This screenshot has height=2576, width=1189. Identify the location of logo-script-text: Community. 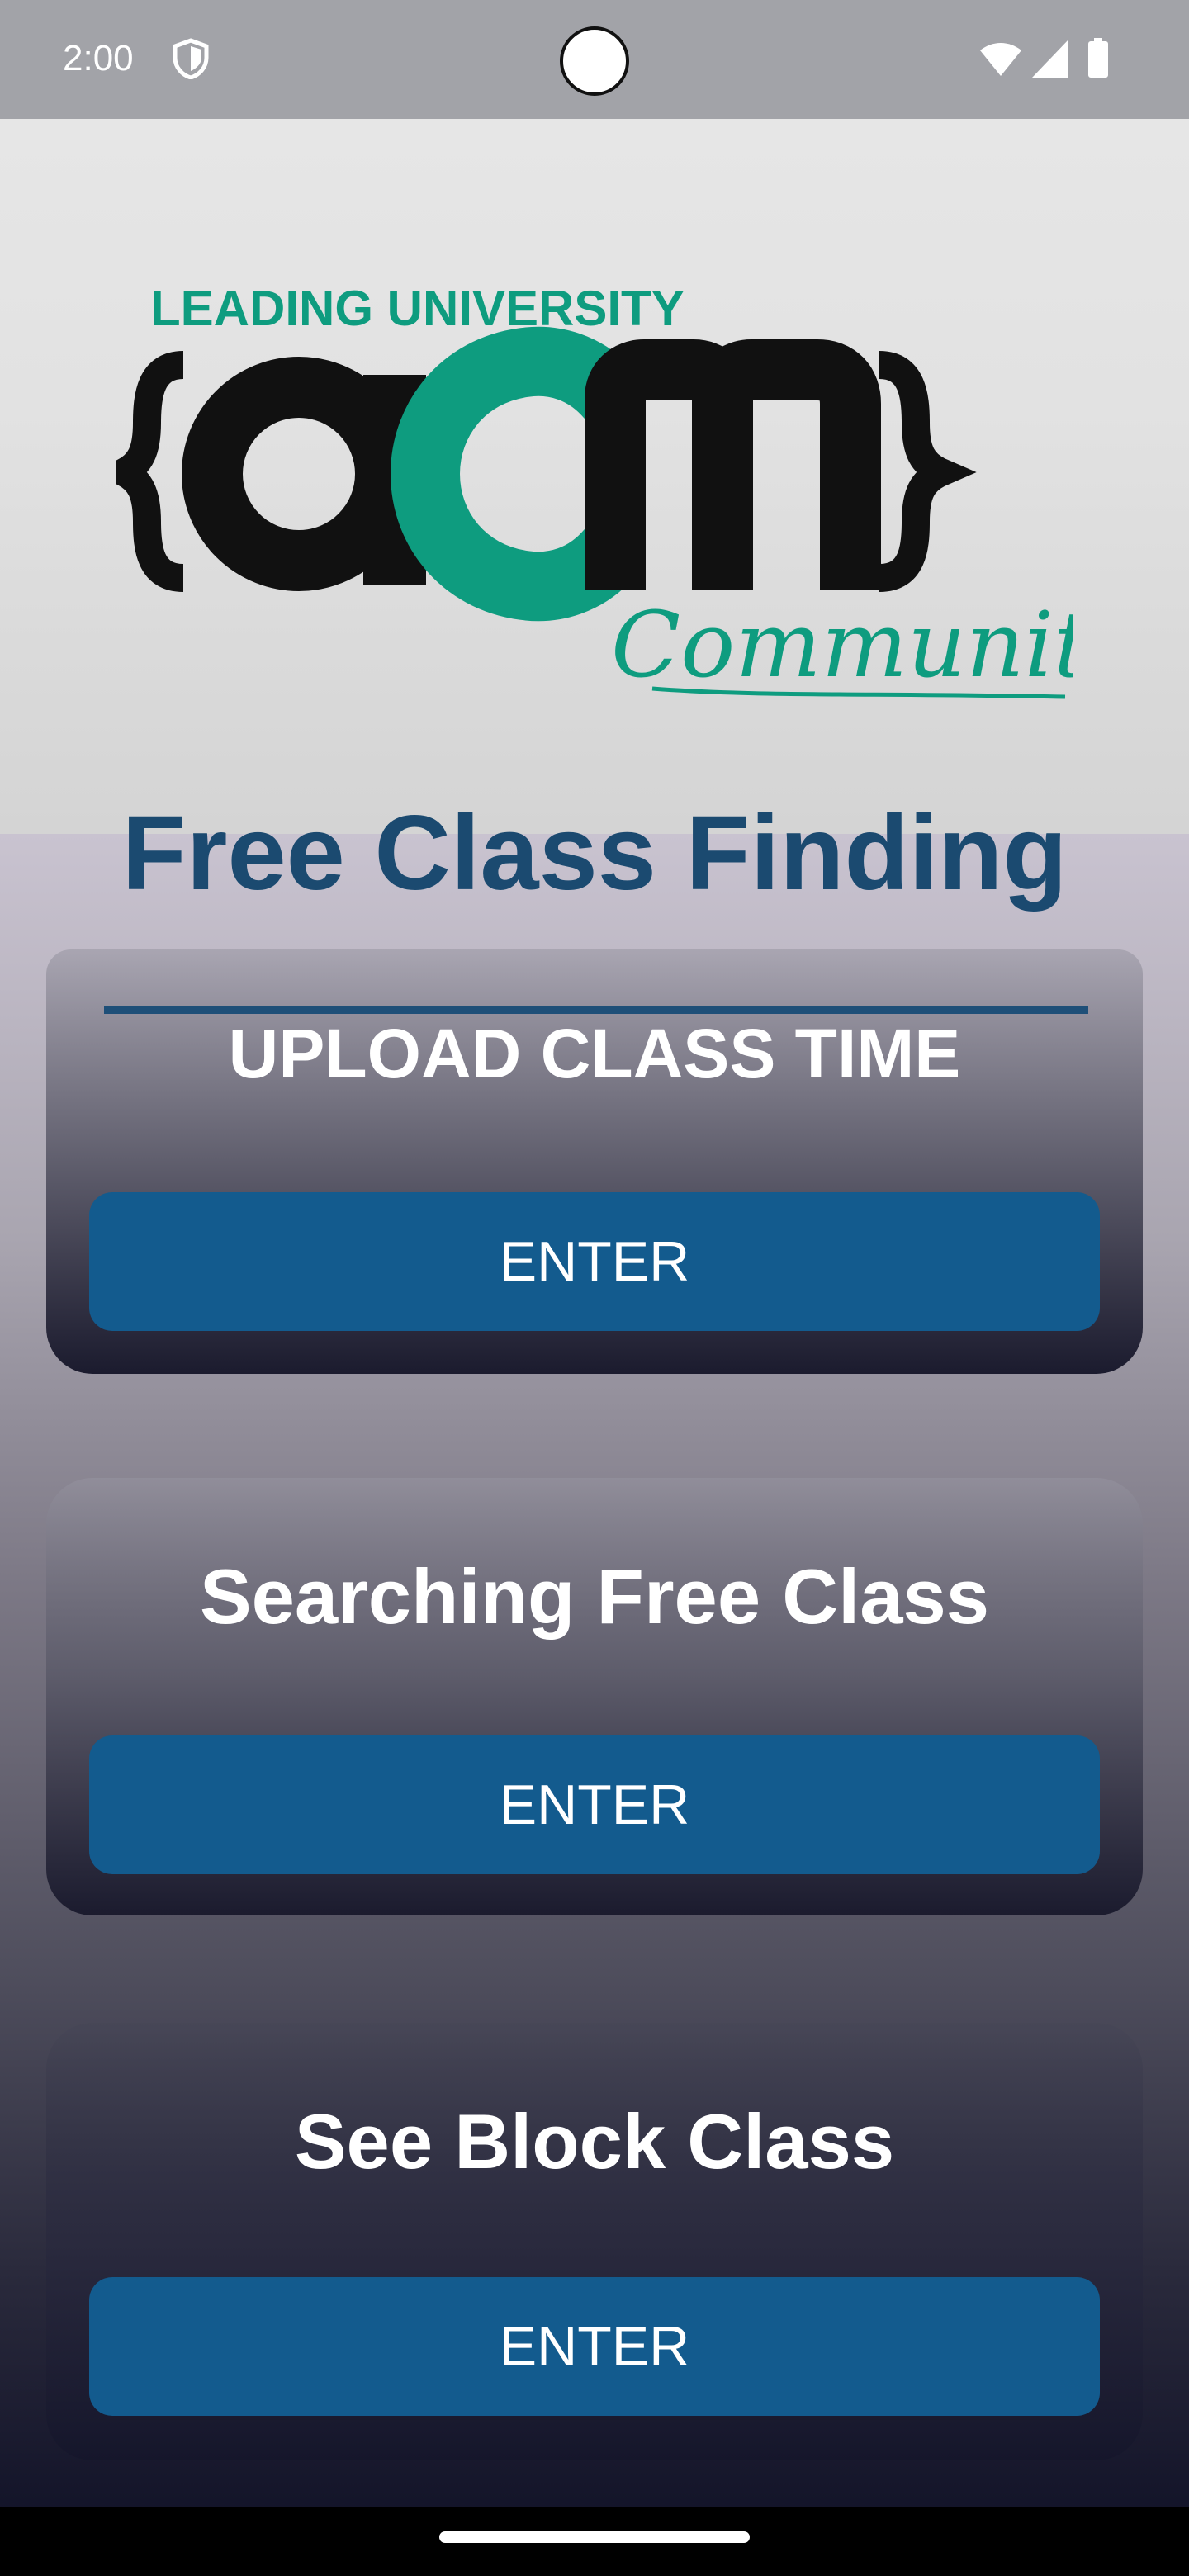
(842, 645).